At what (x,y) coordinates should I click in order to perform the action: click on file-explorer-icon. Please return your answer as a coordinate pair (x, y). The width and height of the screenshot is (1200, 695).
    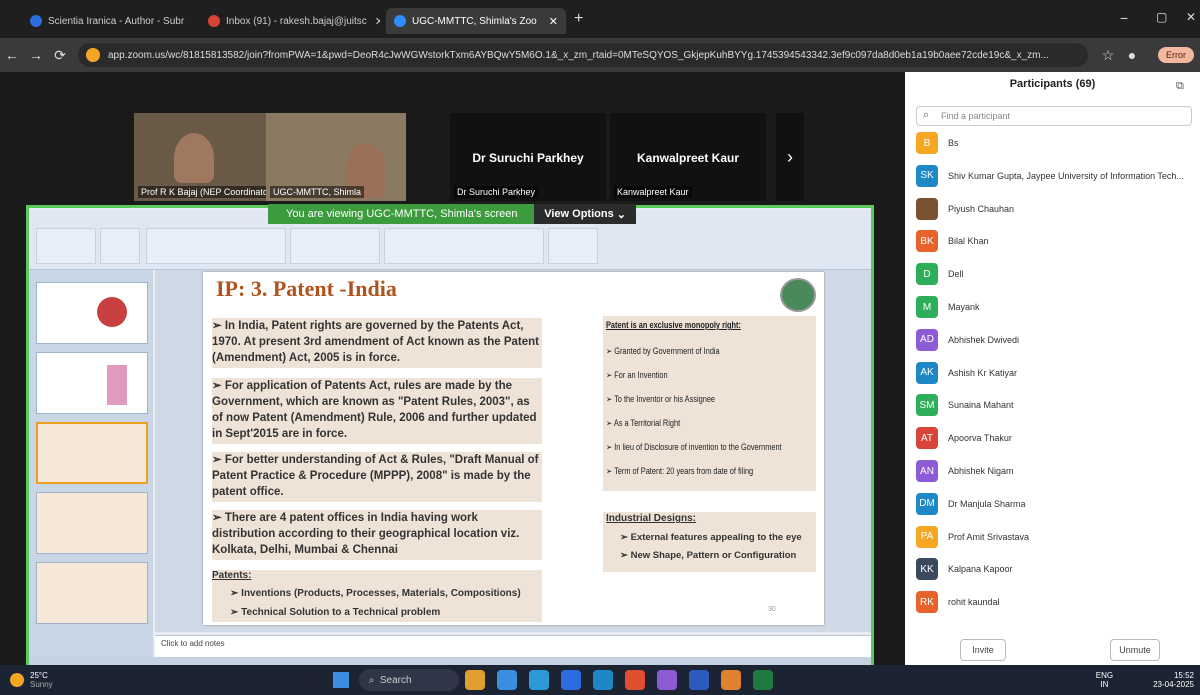
    Looking at the image, I should click on (474, 680).